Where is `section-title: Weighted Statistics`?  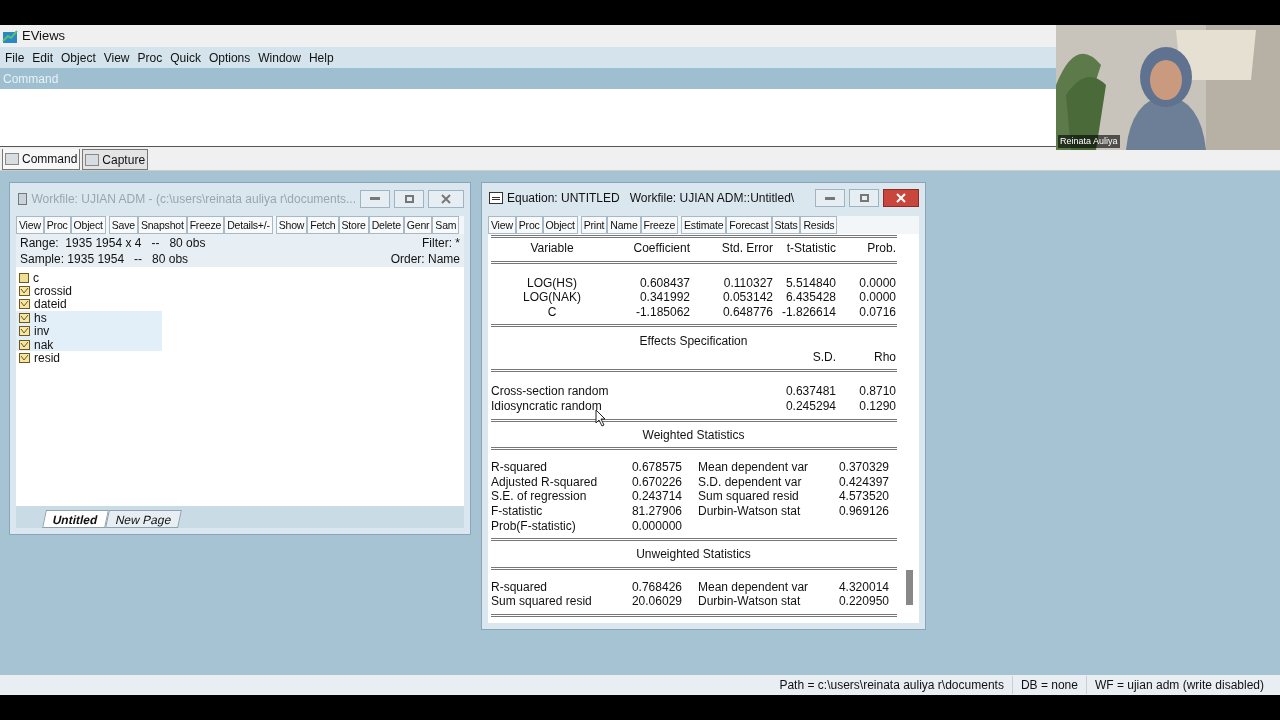
section-title: Weighted Statistics is located at coordinates (693, 435).